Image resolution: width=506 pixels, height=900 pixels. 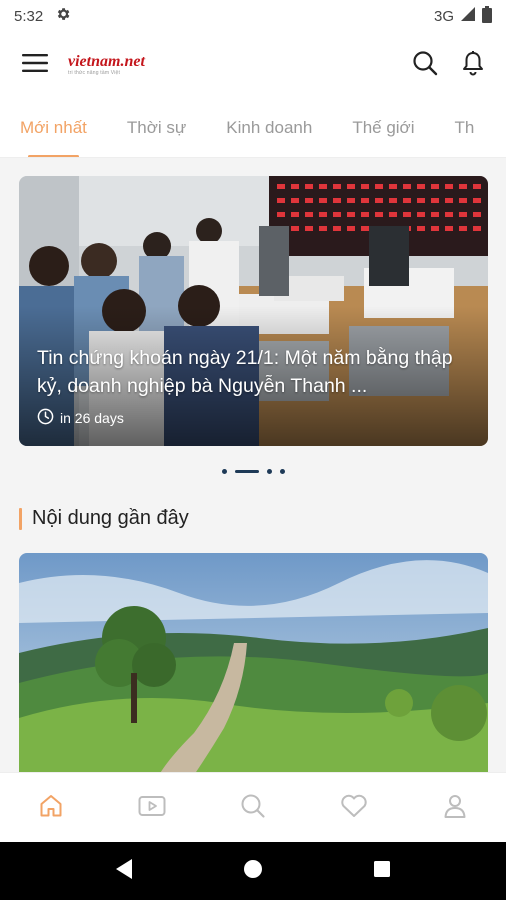 I want to click on tab-label: Th, so click(x=464, y=127).